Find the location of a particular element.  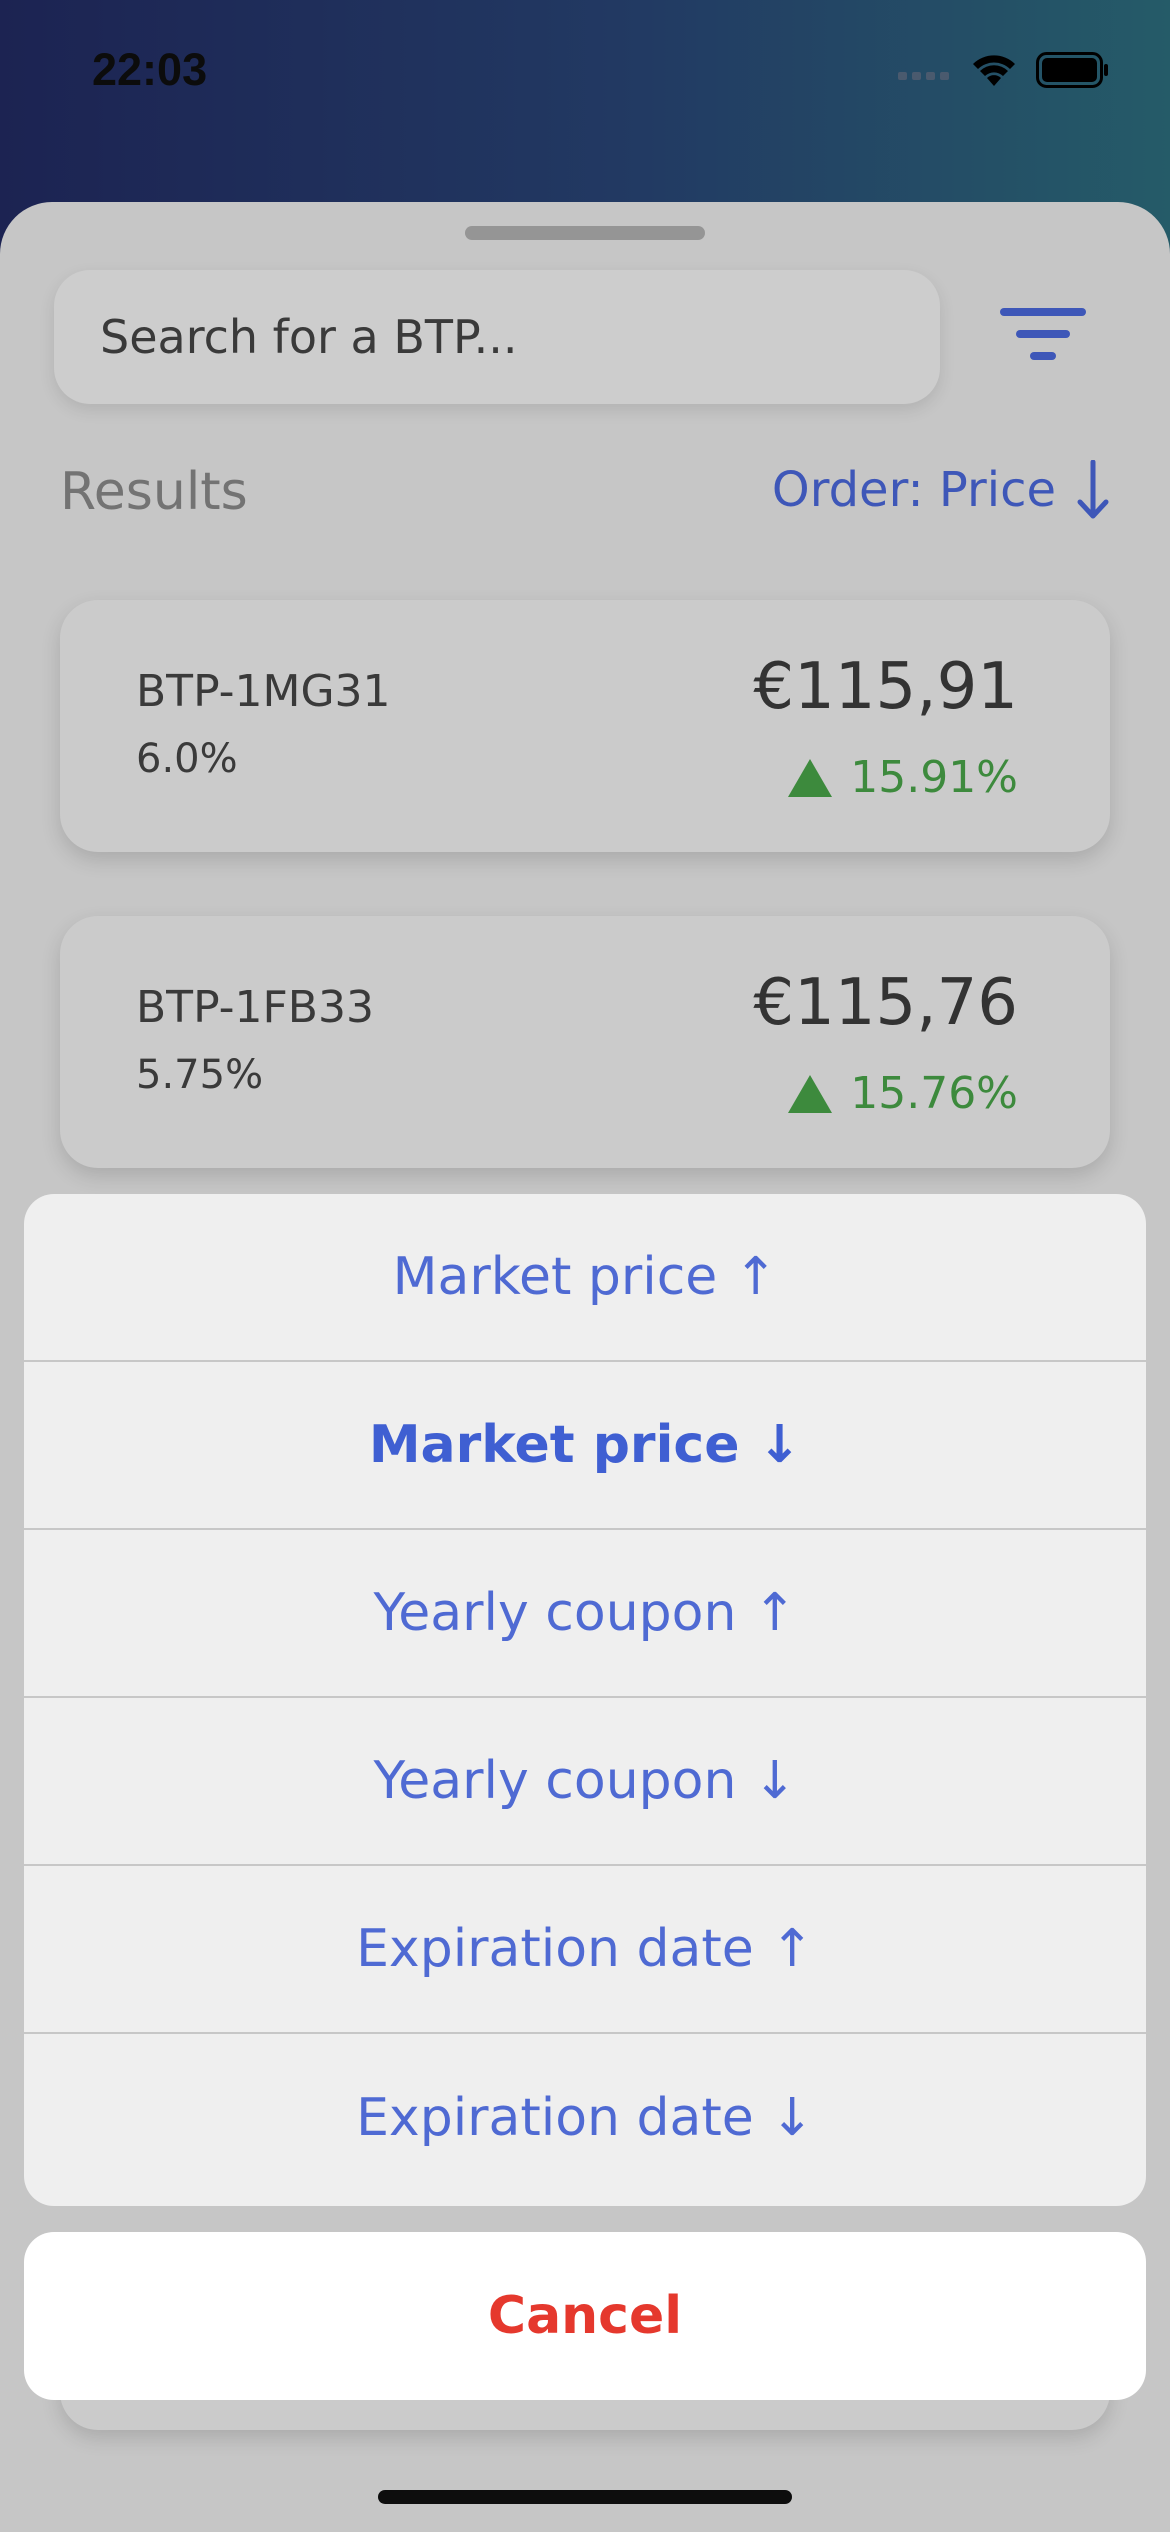

order-label: Order: Price is located at coordinates (913, 490).